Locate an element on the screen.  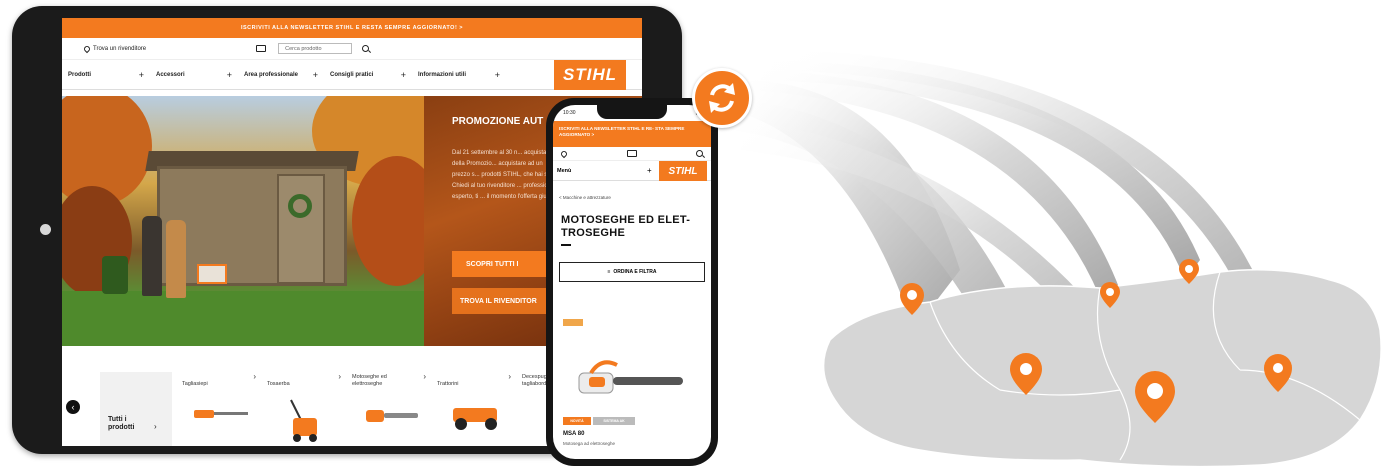
nav-label: Consigli pratici is located at coordinates (352, 74).